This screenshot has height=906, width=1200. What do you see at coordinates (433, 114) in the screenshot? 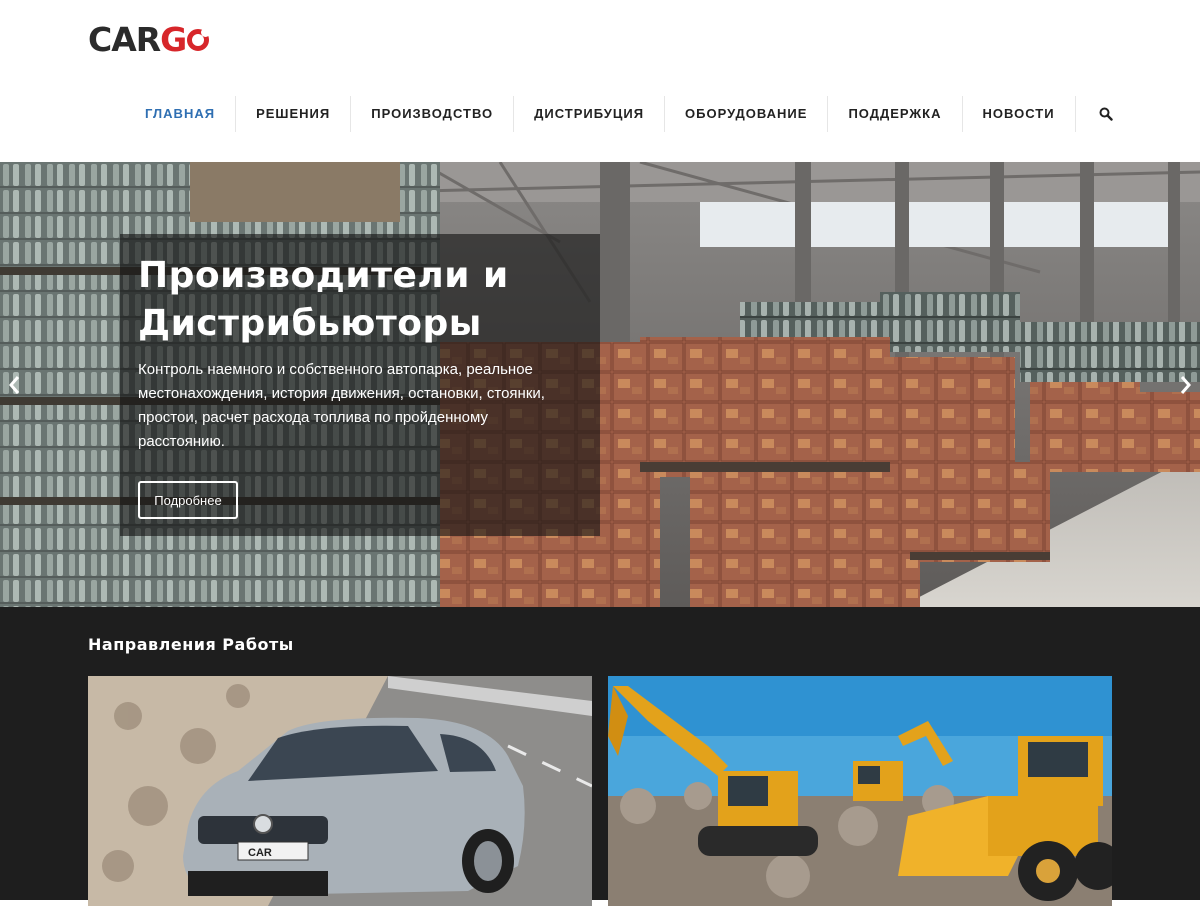
I see `nav-item-production: ПРОИЗВОДСТВО` at bounding box center [433, 114].